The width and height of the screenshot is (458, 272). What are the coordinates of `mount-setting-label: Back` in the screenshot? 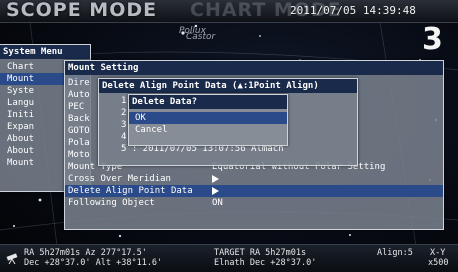 It's located at (79, 119).